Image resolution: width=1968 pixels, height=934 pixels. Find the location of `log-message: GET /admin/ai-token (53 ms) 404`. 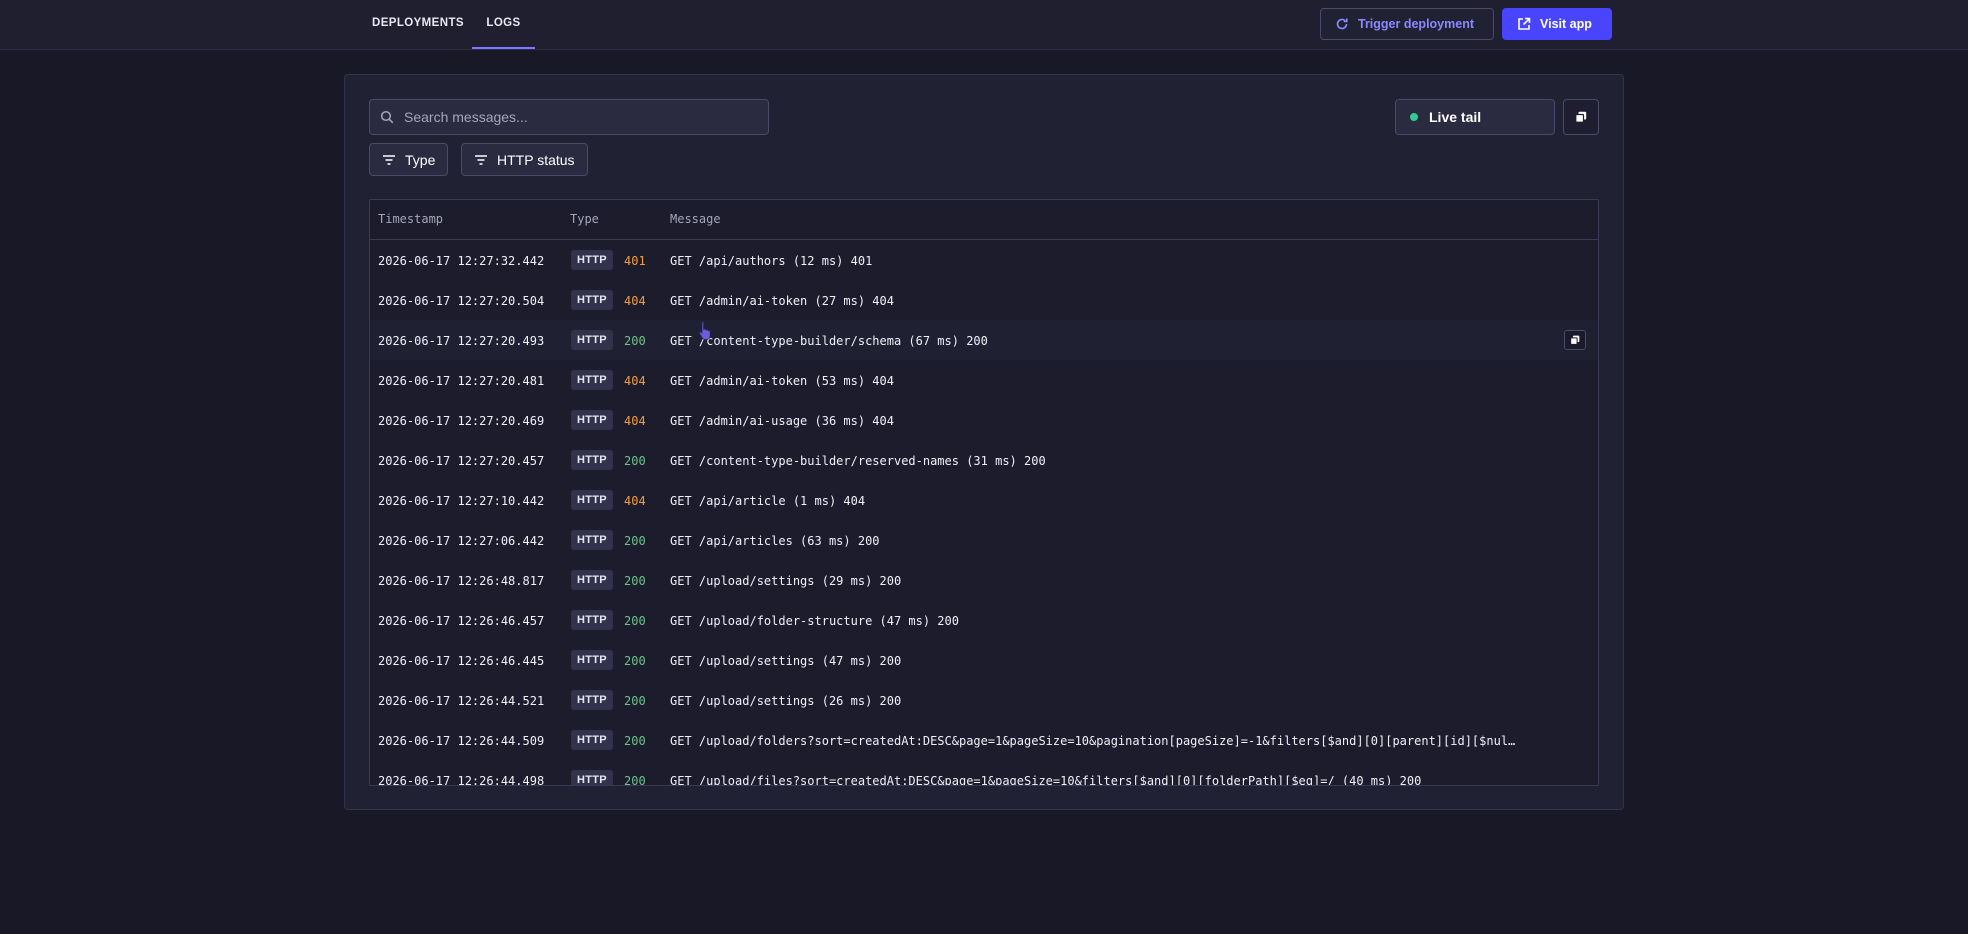

log-message: GET /admin/ai-token (53 ms) 404 is located at coordinates (782, 381).